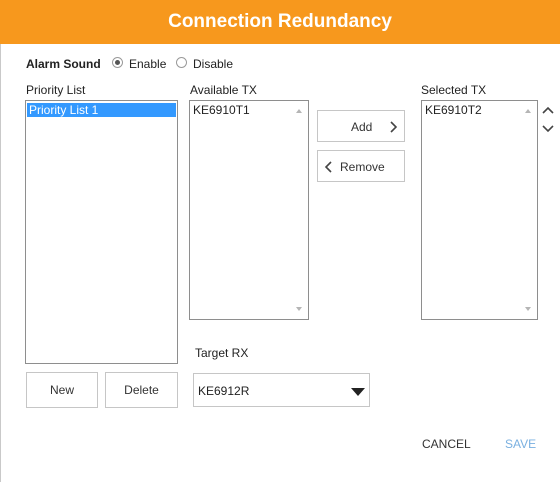 The width and height of the screenshot is (560, 482). Describe the element at coordinates (299, 210) in the screenshot. I see `available-tx-scrollbar` at that location.